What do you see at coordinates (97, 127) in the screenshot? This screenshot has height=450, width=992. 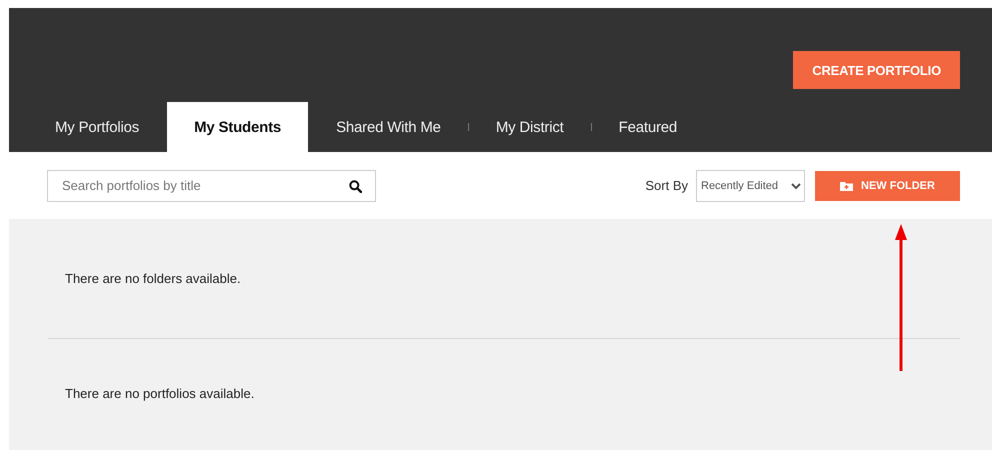 I see `tab: My Portfolios` at bounding box center [97, 127].